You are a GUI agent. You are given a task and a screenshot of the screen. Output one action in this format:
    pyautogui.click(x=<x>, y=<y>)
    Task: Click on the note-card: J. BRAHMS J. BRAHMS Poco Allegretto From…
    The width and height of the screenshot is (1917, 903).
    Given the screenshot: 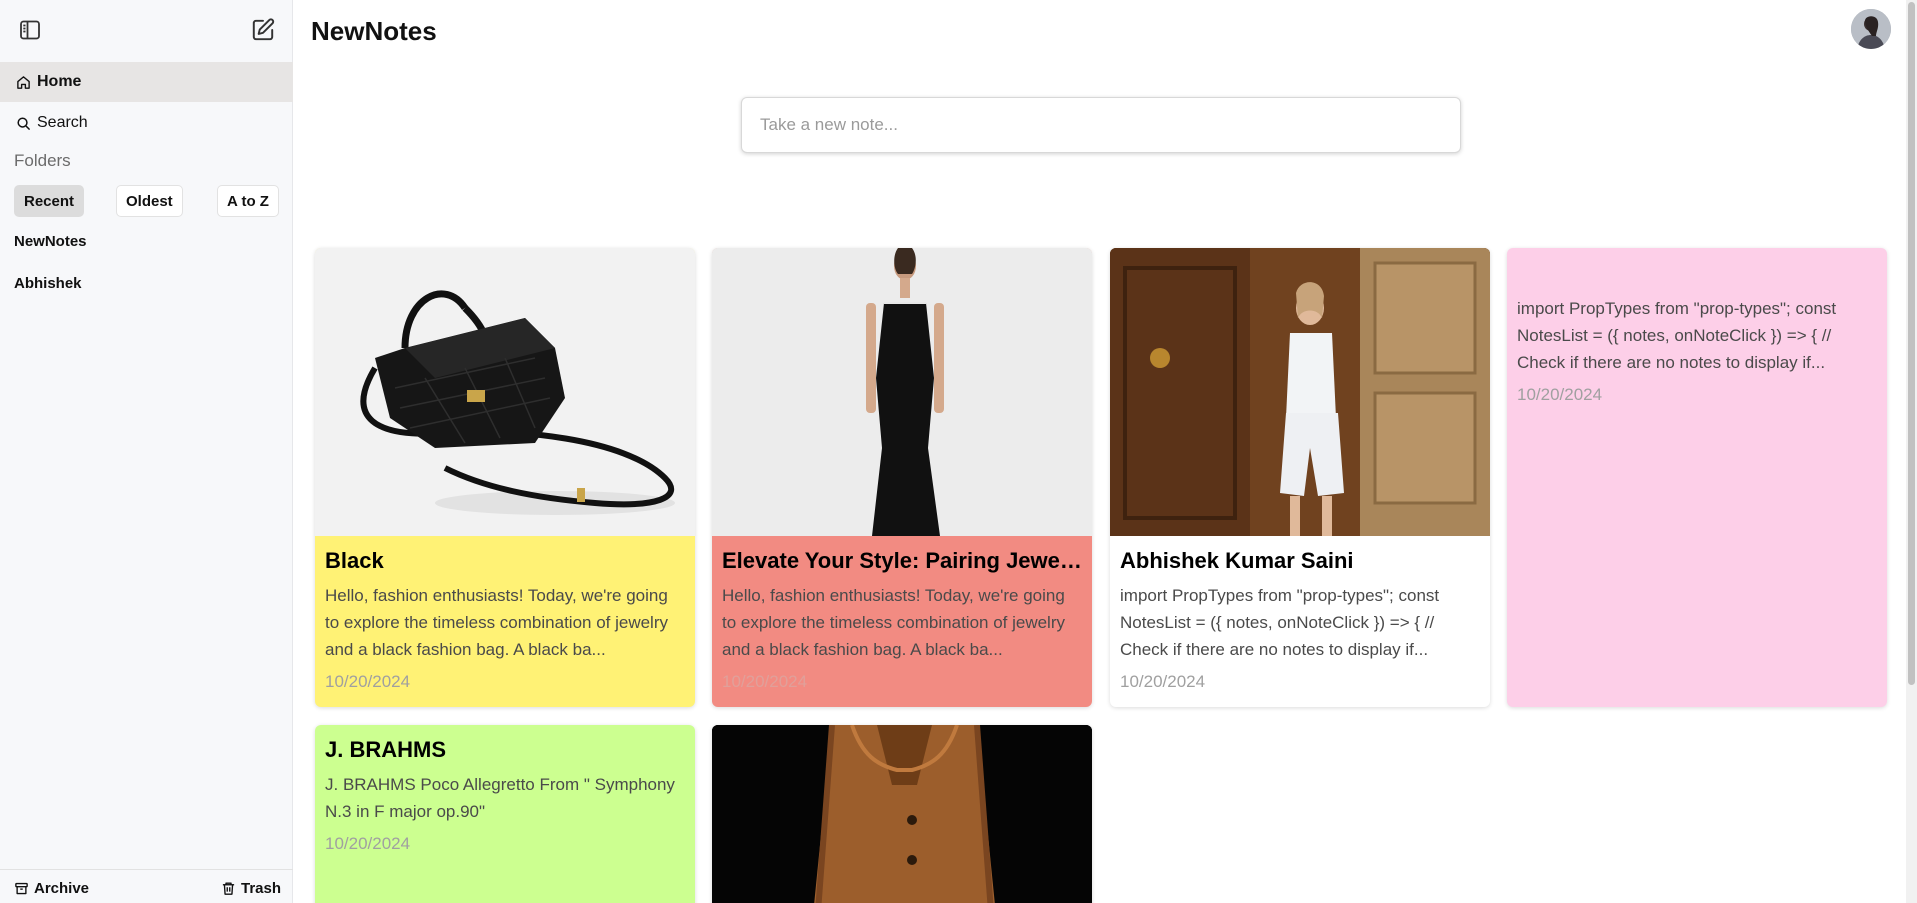 What is the action you would take?
    pyautogui.click(x=505, y=814)
    